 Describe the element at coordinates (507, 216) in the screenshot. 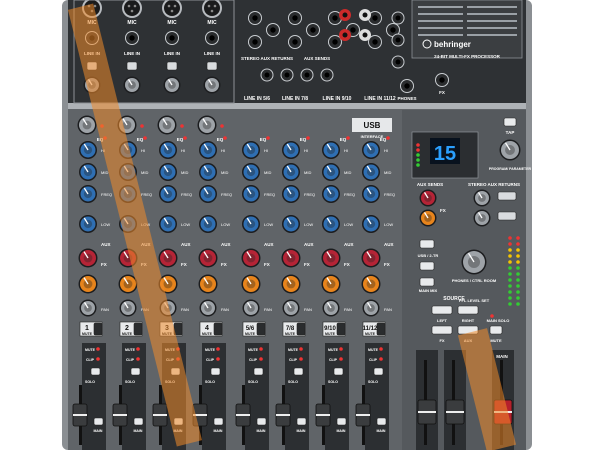

I see `fx-return-button` at that location.